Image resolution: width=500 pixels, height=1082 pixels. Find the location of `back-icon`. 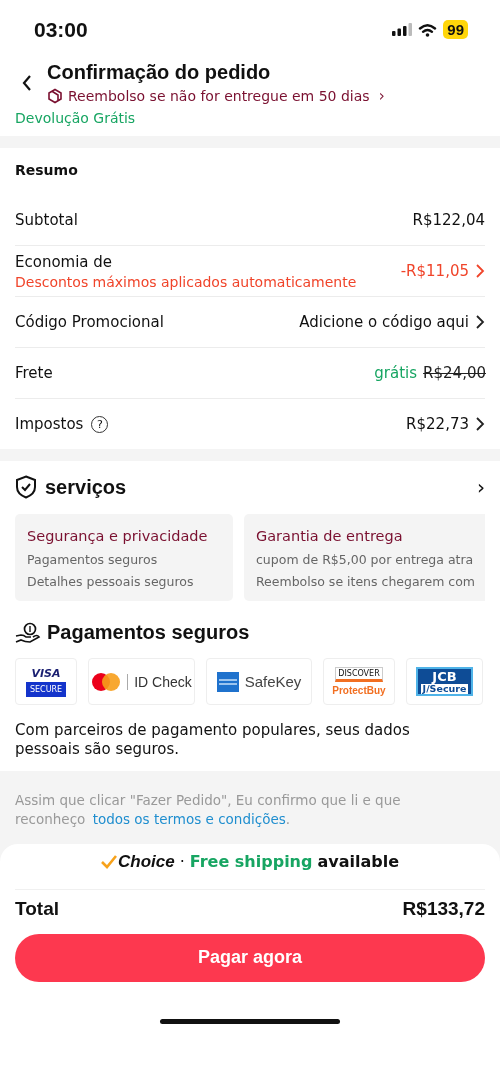

back-icon is located at coordinates (27, 83).